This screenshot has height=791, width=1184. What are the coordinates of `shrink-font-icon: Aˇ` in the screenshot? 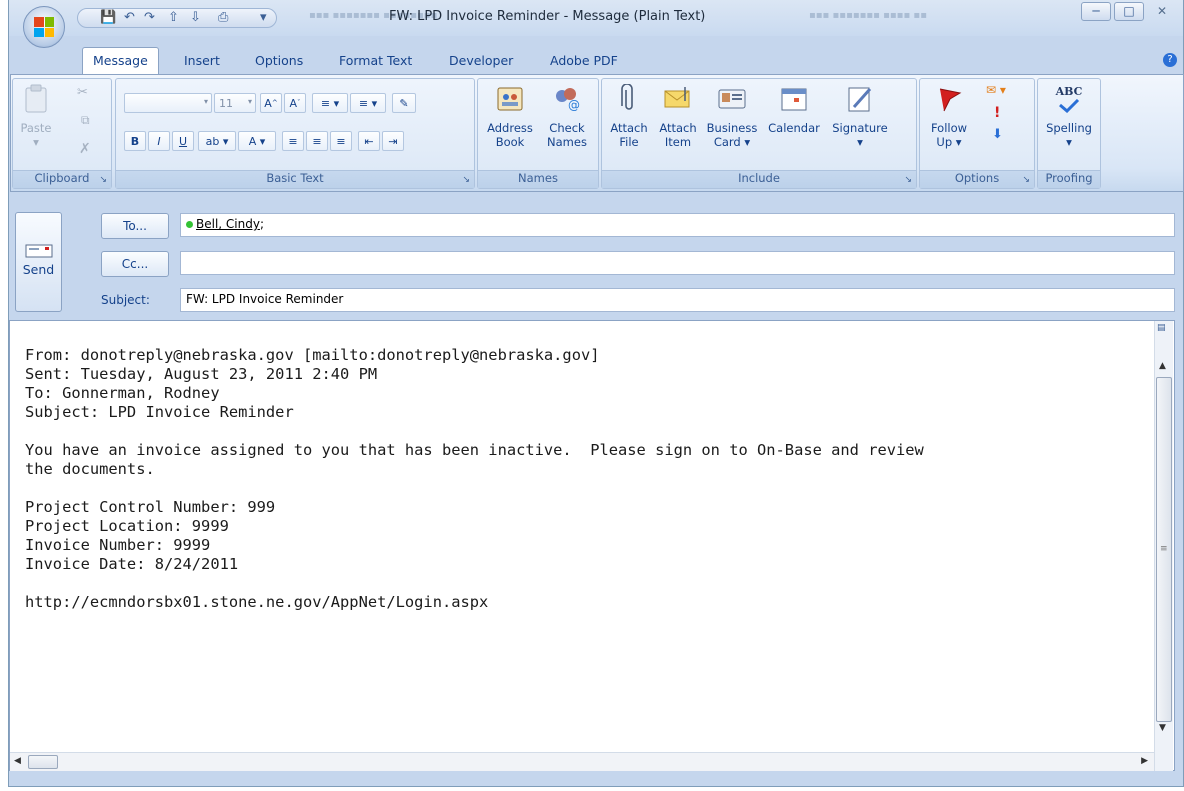 It's located at (295, 103).